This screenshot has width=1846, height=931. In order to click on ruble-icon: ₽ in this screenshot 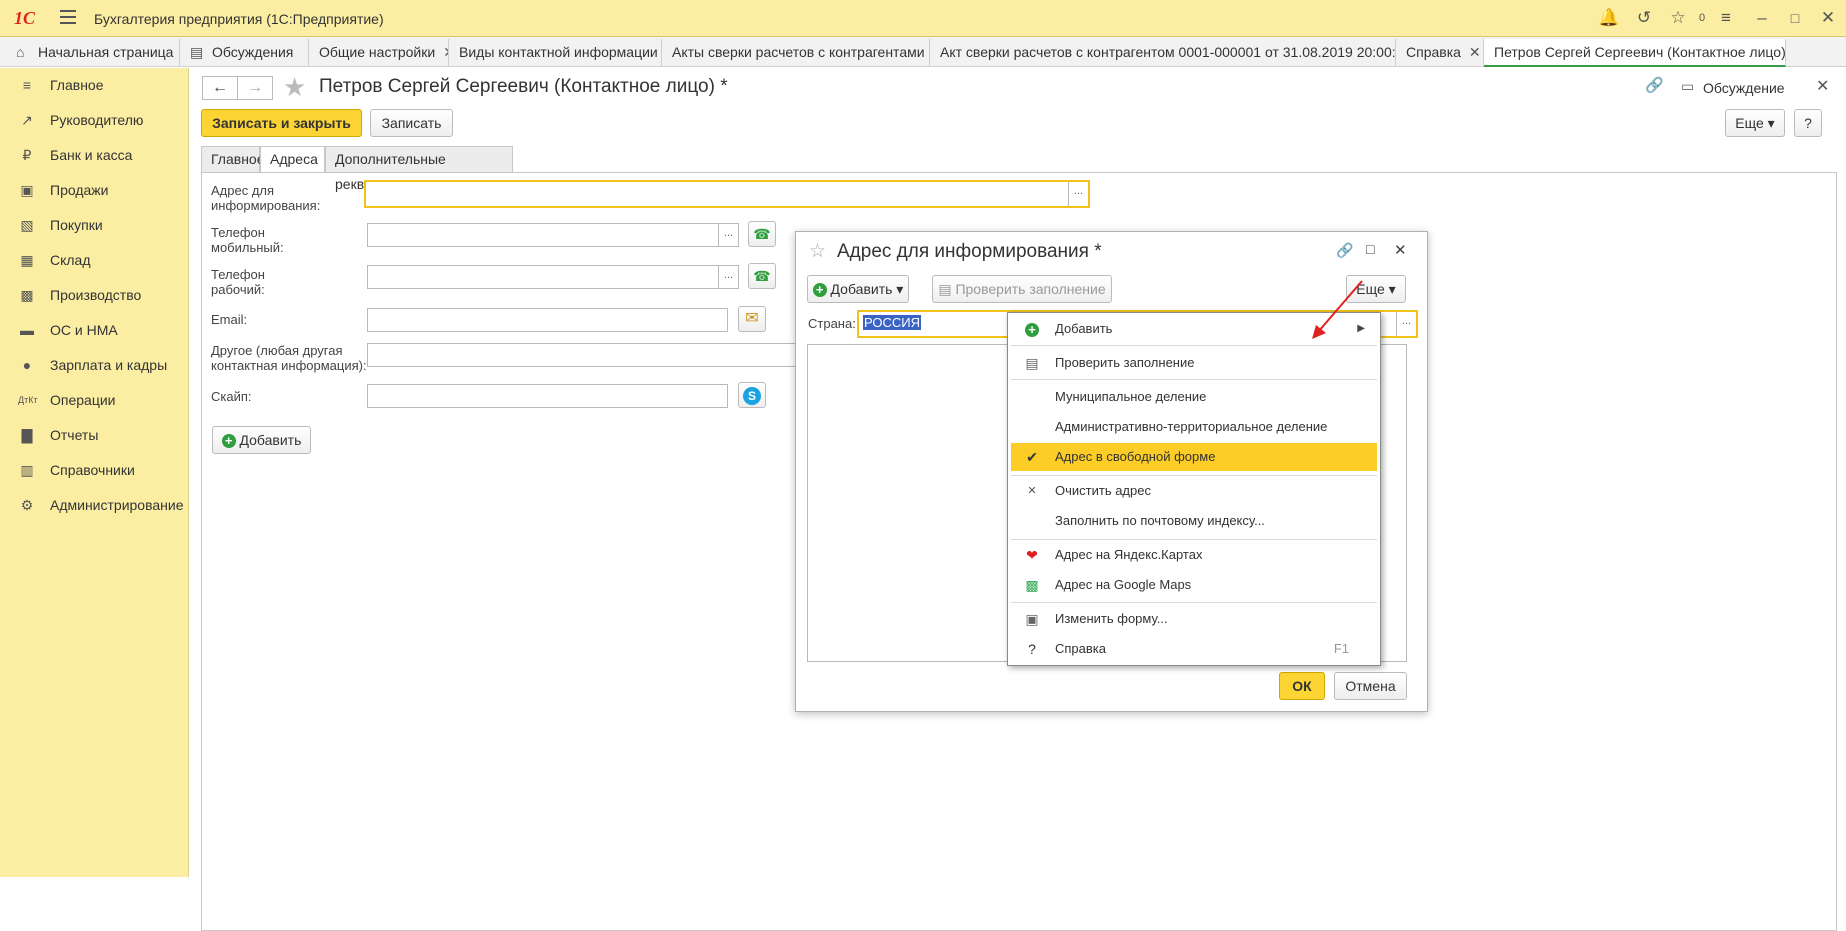, I will do `click(27, 155)`.